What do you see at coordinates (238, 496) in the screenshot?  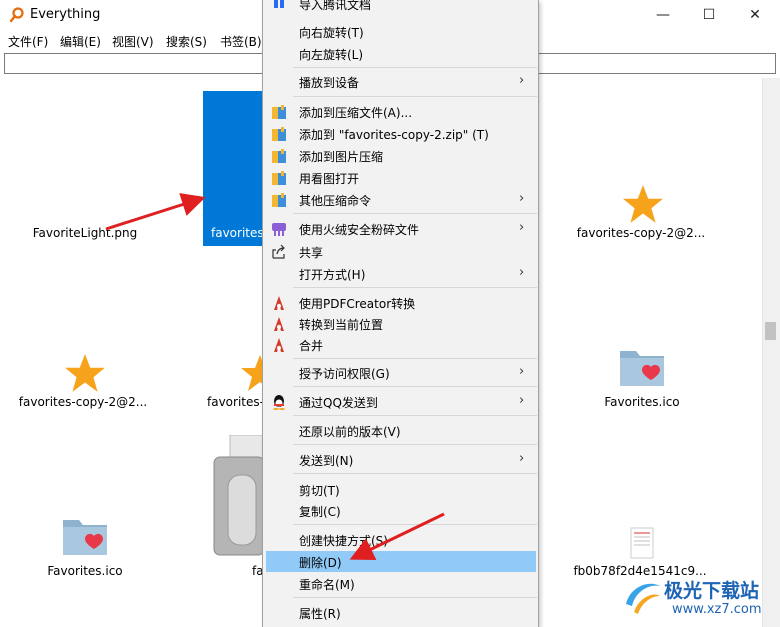 I see `scanner-icon` at bounding box center [238, 496].